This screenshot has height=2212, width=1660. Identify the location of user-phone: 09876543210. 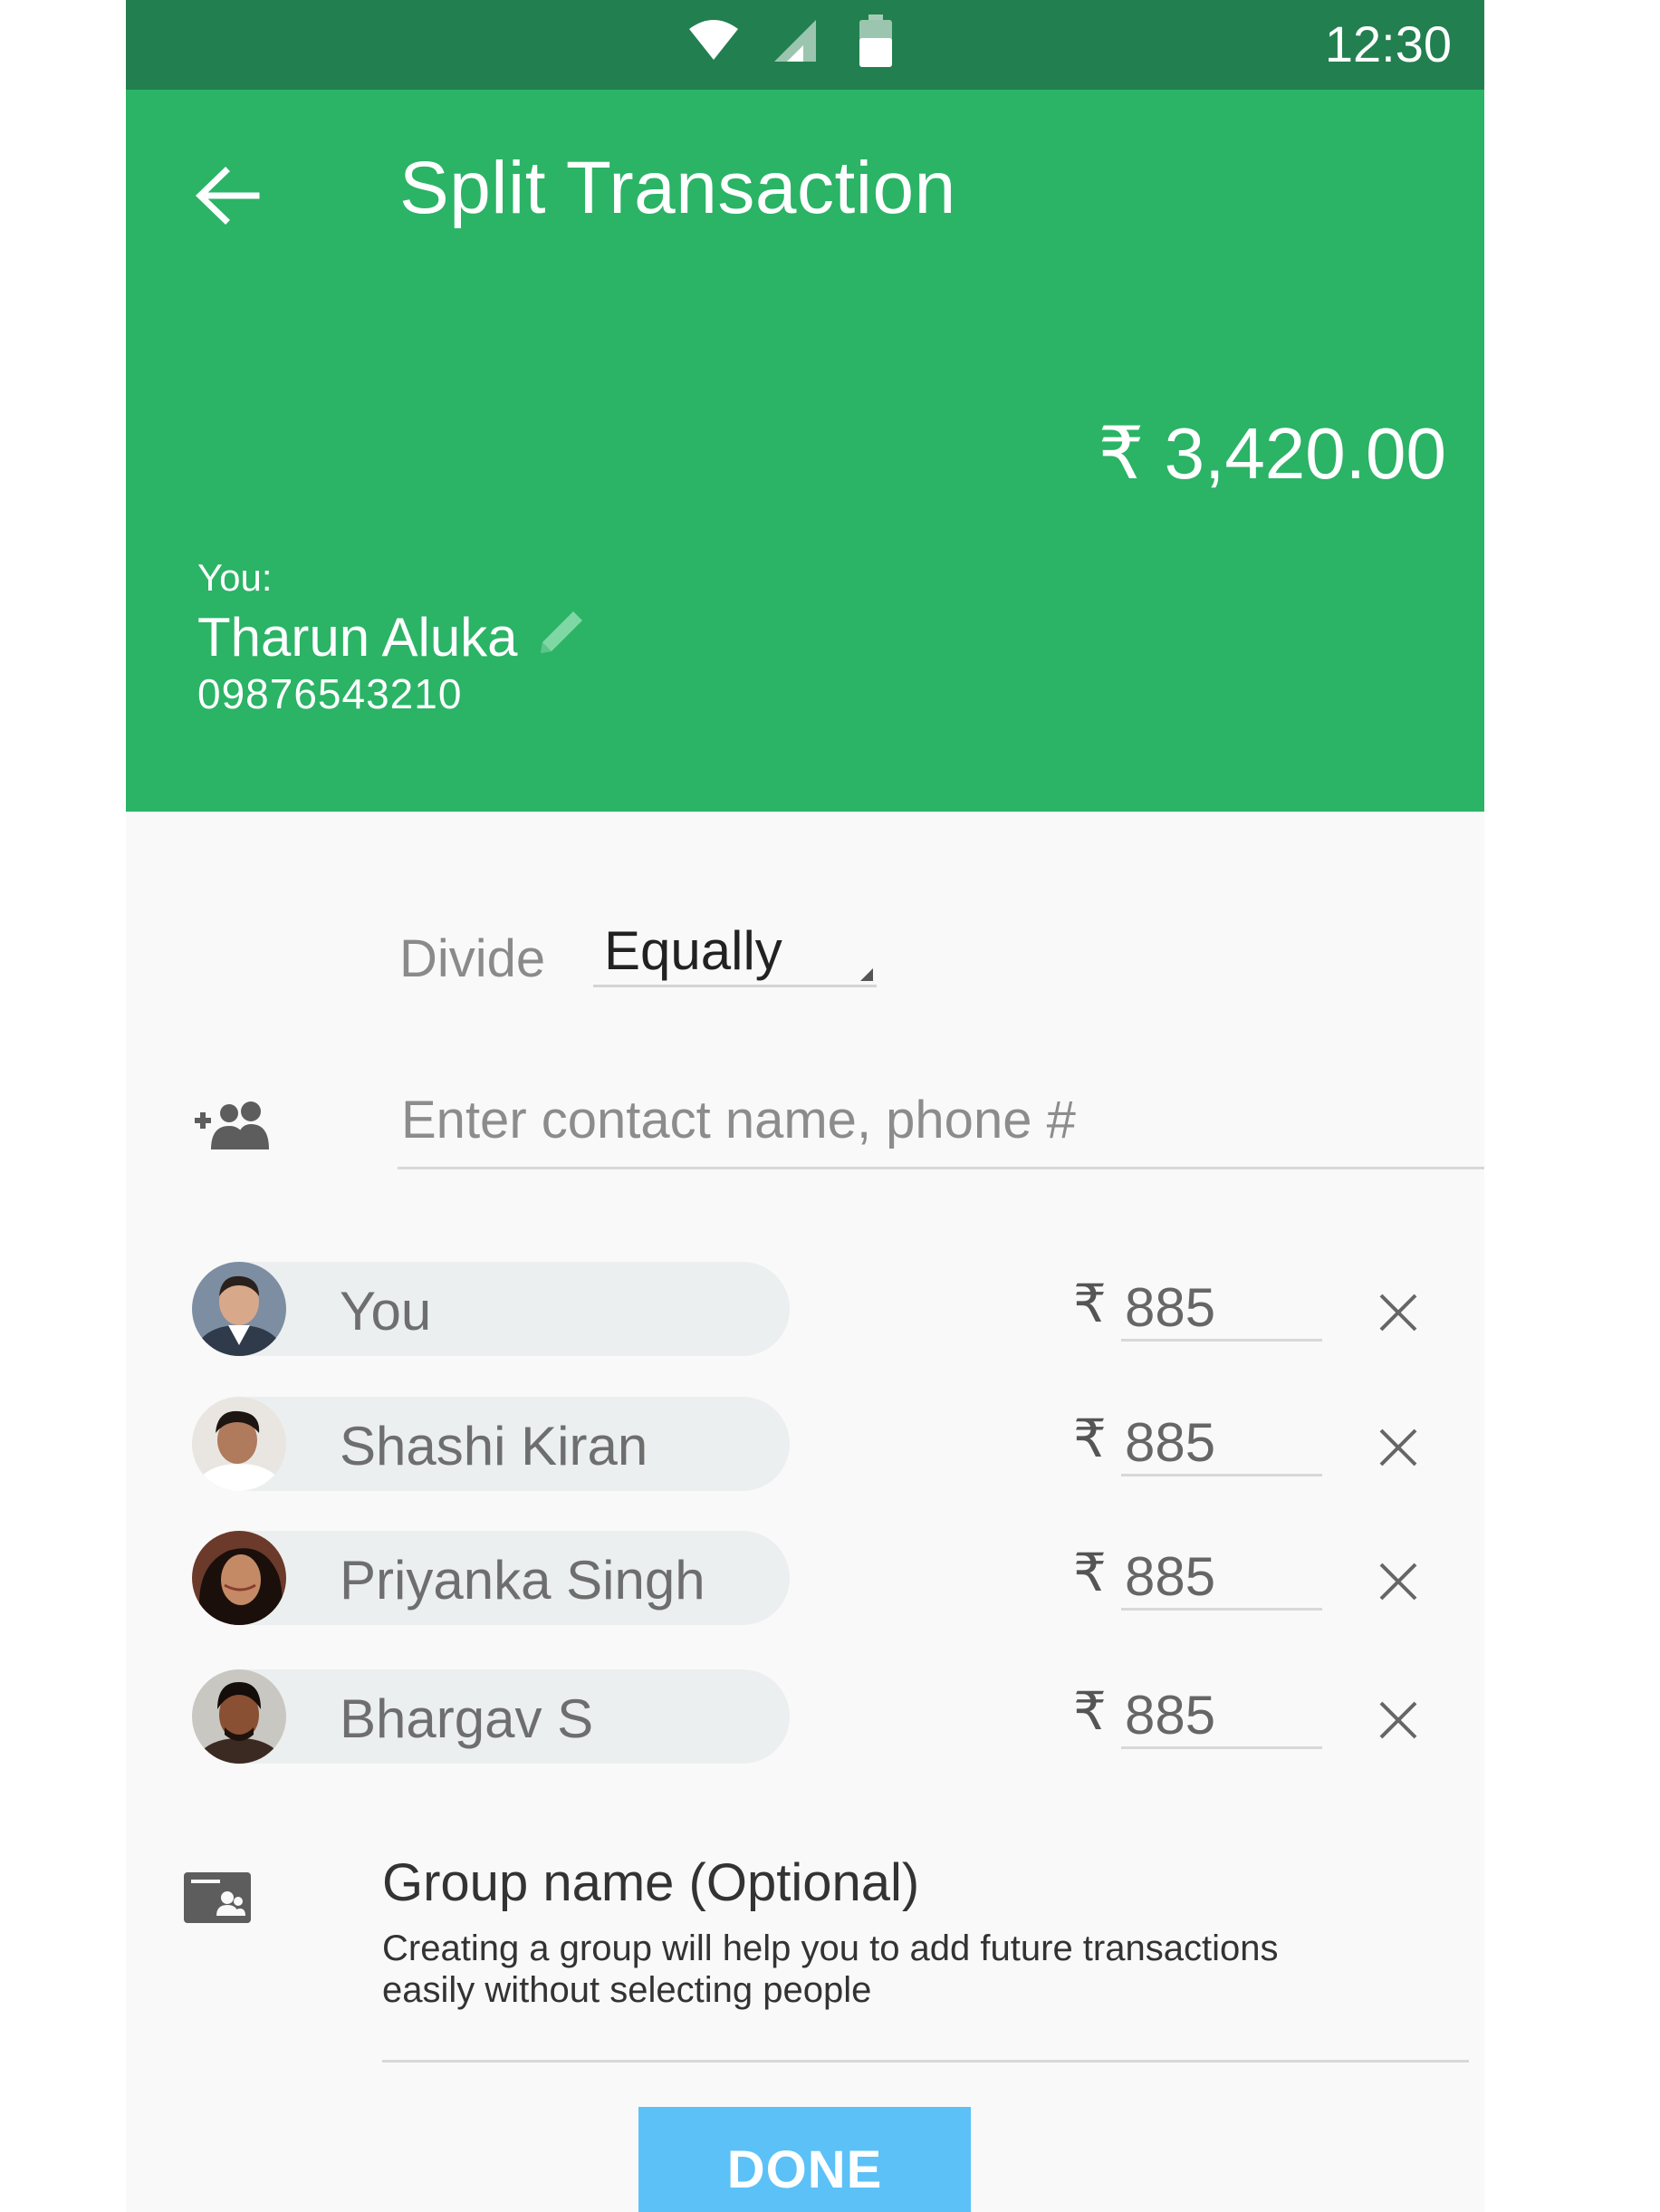
(330, 694).